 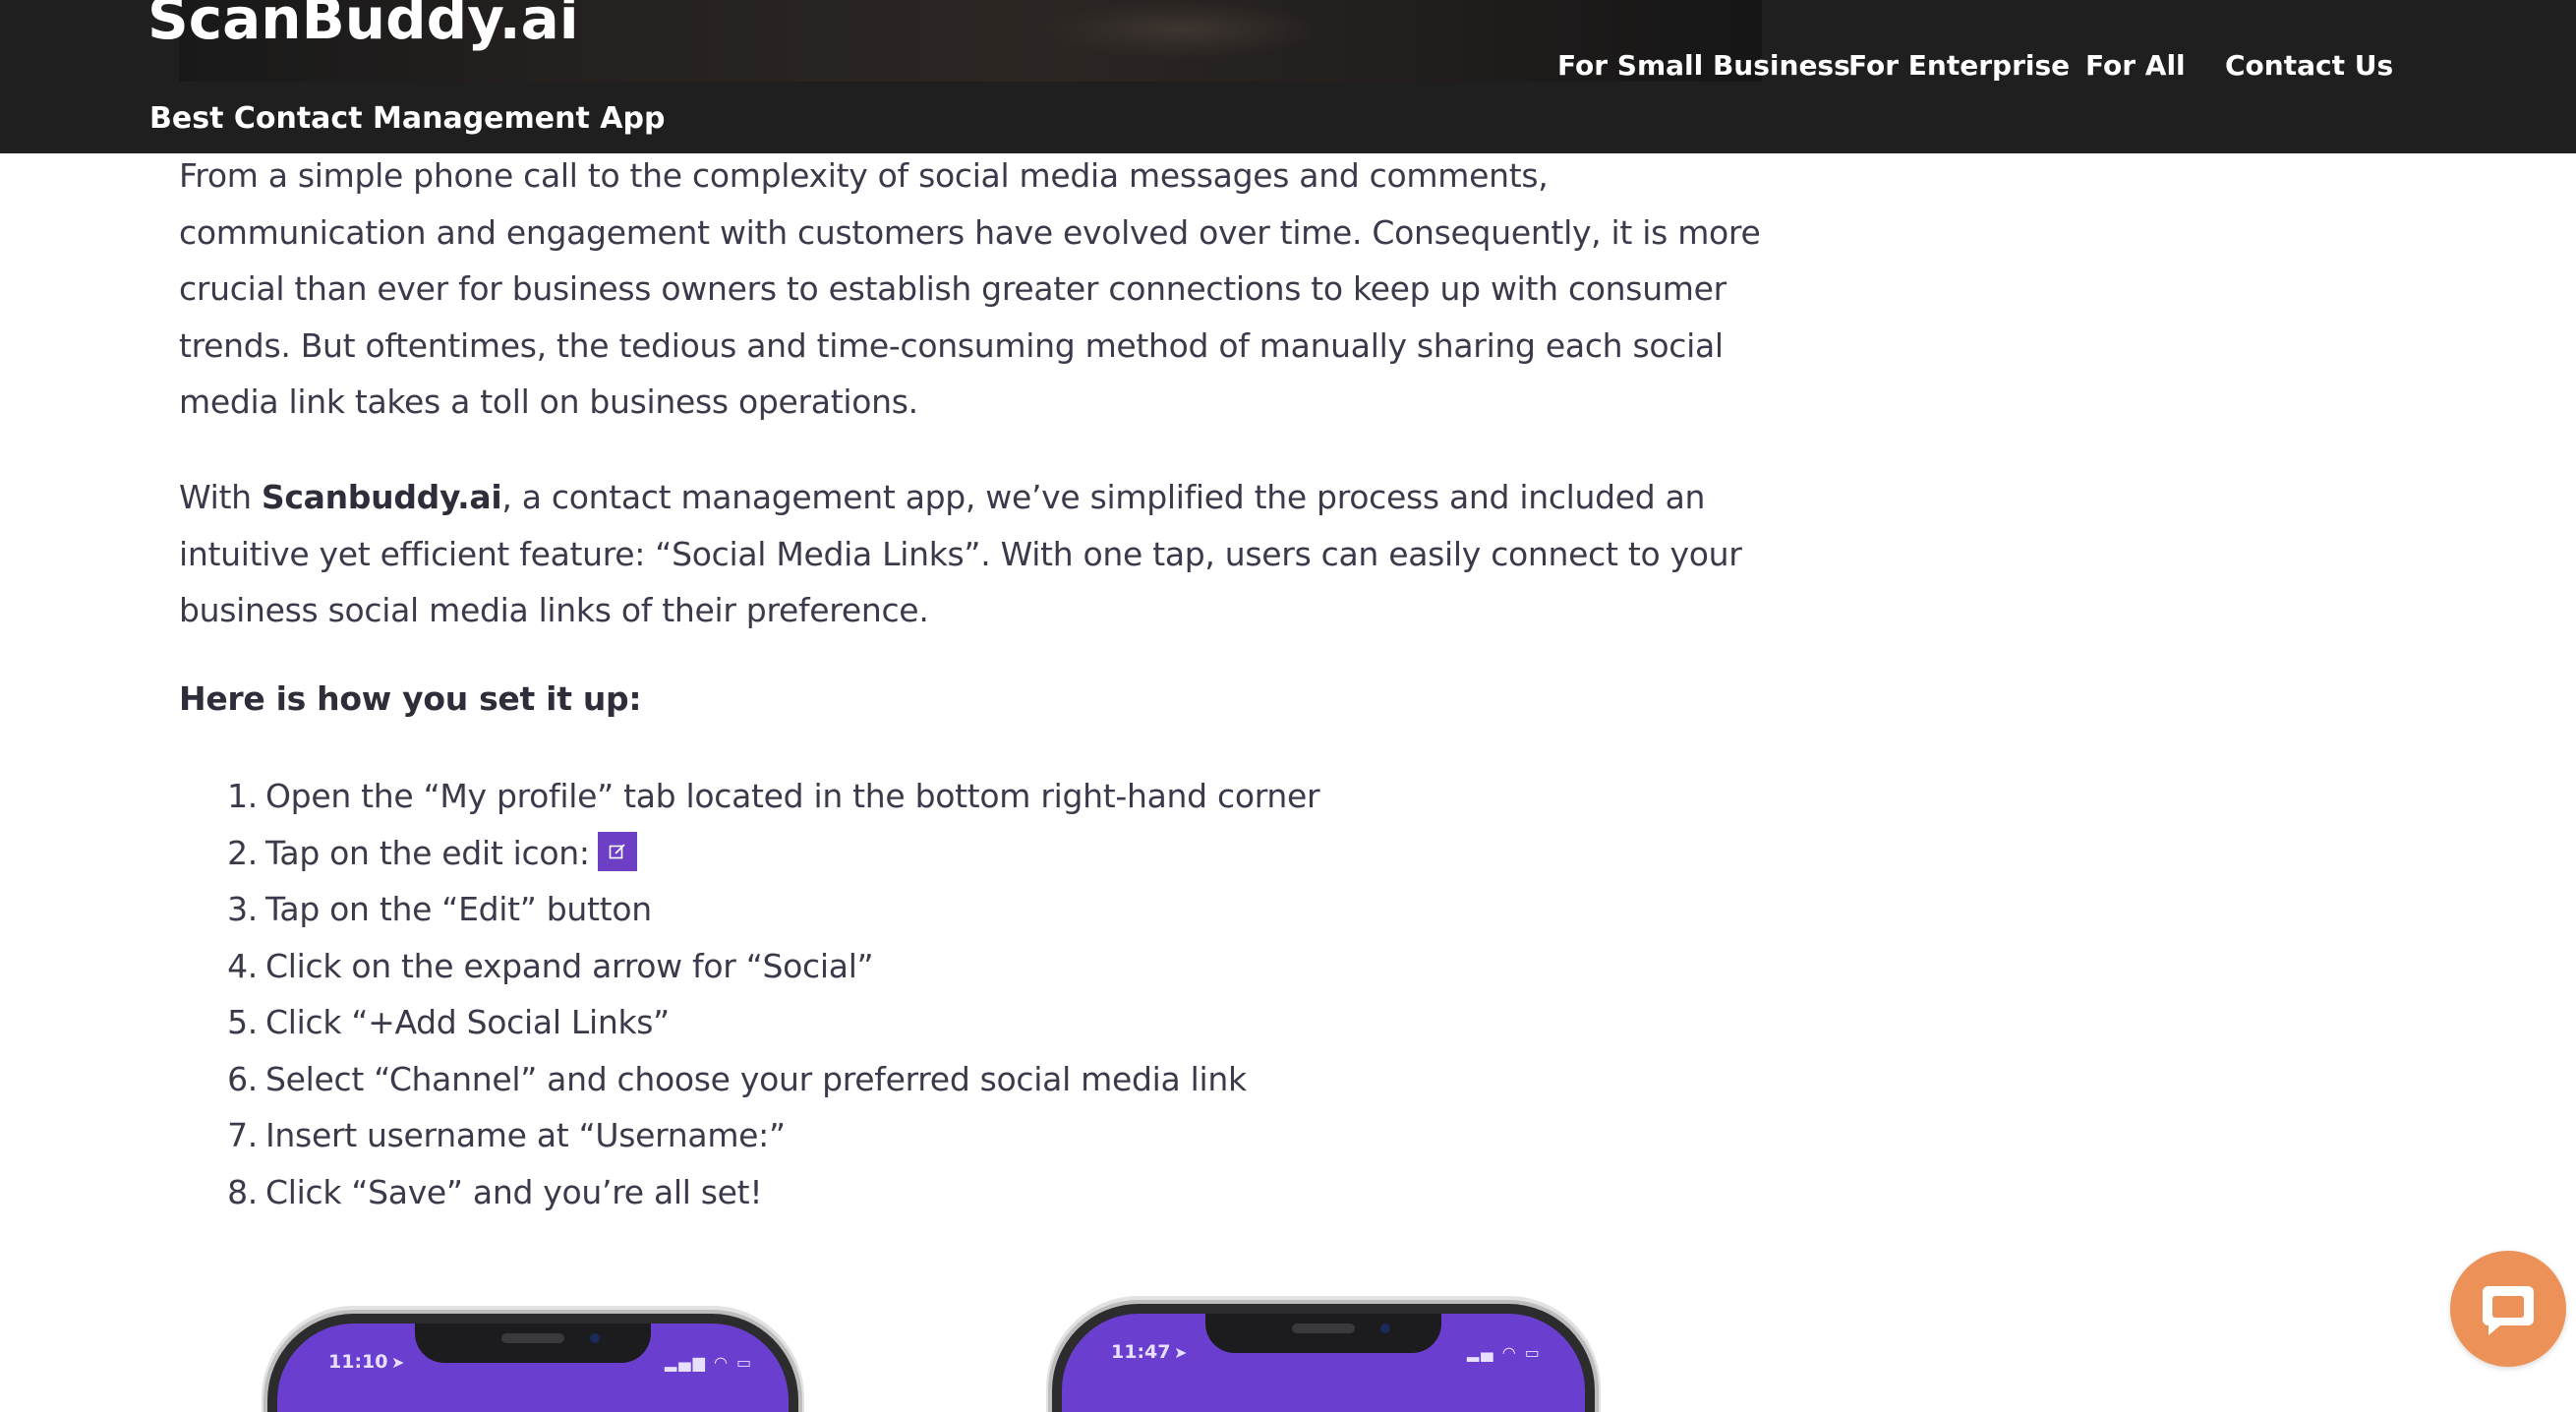 What do you see at coordinates (2135, 66) in the screenshot?
I see `nav-link-for-all: For All` at bounding box center [2135, 66].